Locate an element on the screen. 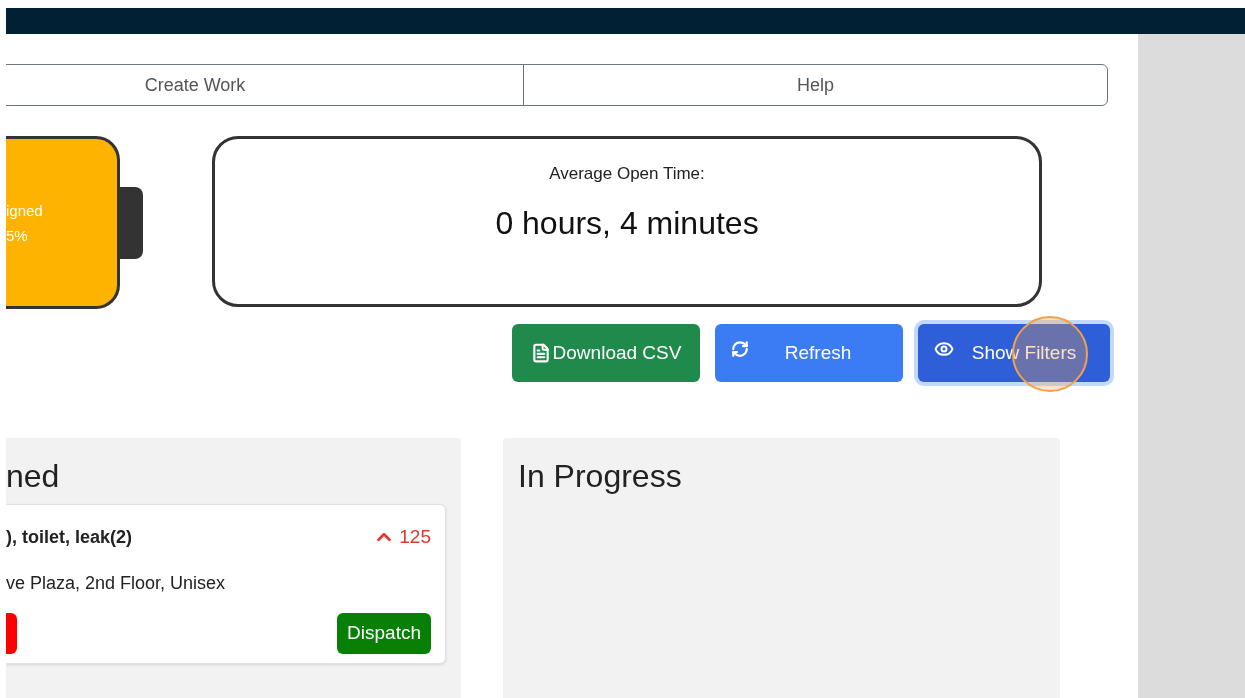  column-title: In Progress is located at coordinates (600, 476).